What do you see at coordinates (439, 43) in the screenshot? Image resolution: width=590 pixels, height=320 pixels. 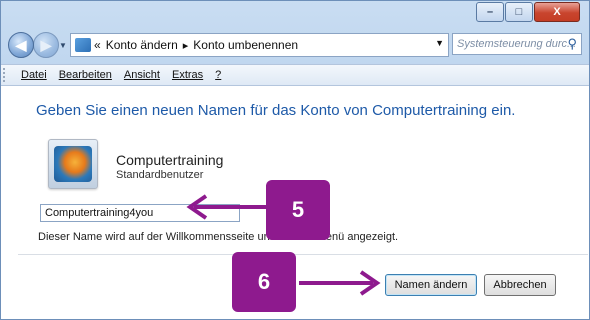 I see `address-dropdown-icon: ▼` at bounding box center [439, 43].